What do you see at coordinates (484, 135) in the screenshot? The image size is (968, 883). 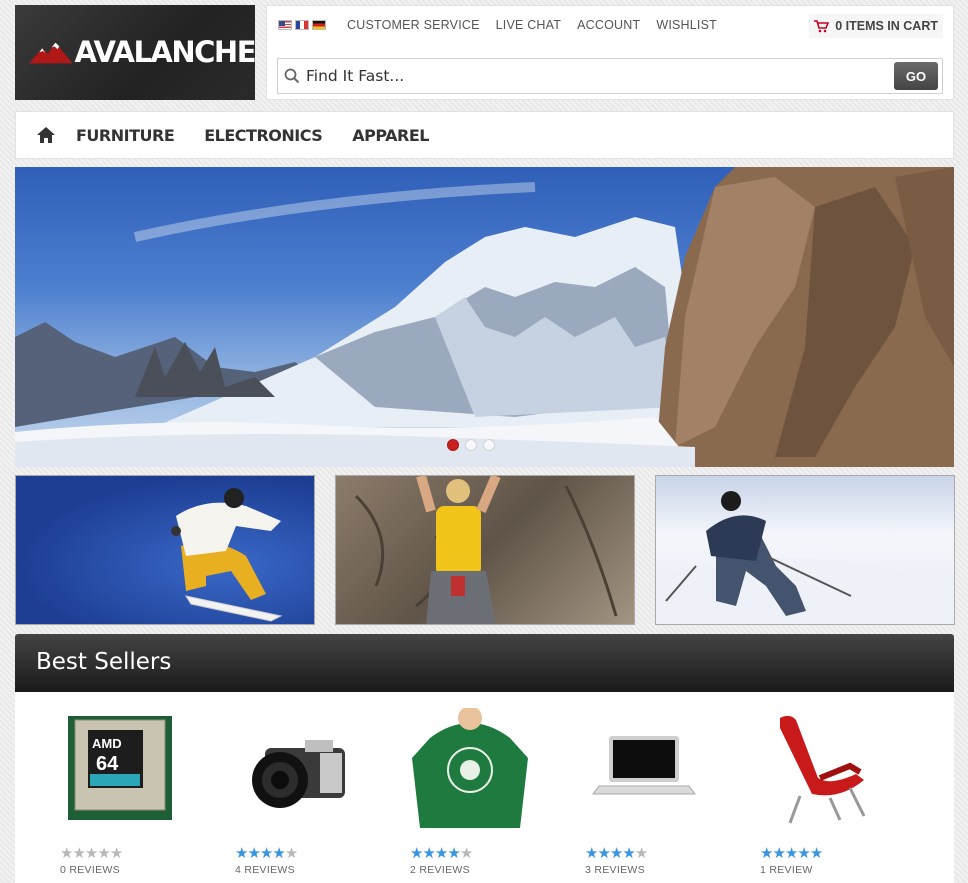 I see `main-nav: FURNITURE ELECTRONICS APPAREL` at bounding box center [484, 135].